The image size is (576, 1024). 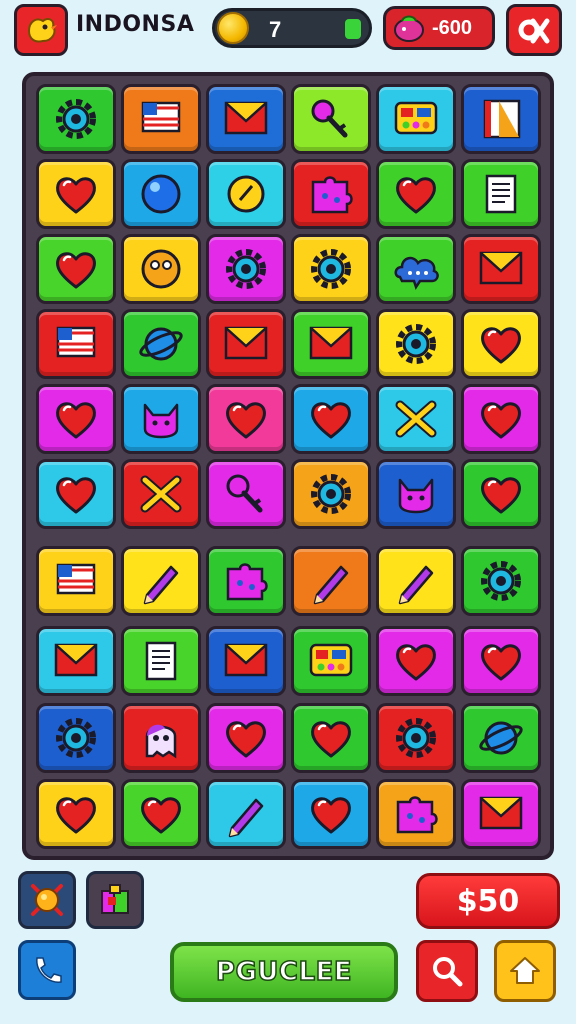 What do you see at coordinates (161, 738) in the screenshot?
I see `board-tile-ghost` at bounding box center [161, 738].